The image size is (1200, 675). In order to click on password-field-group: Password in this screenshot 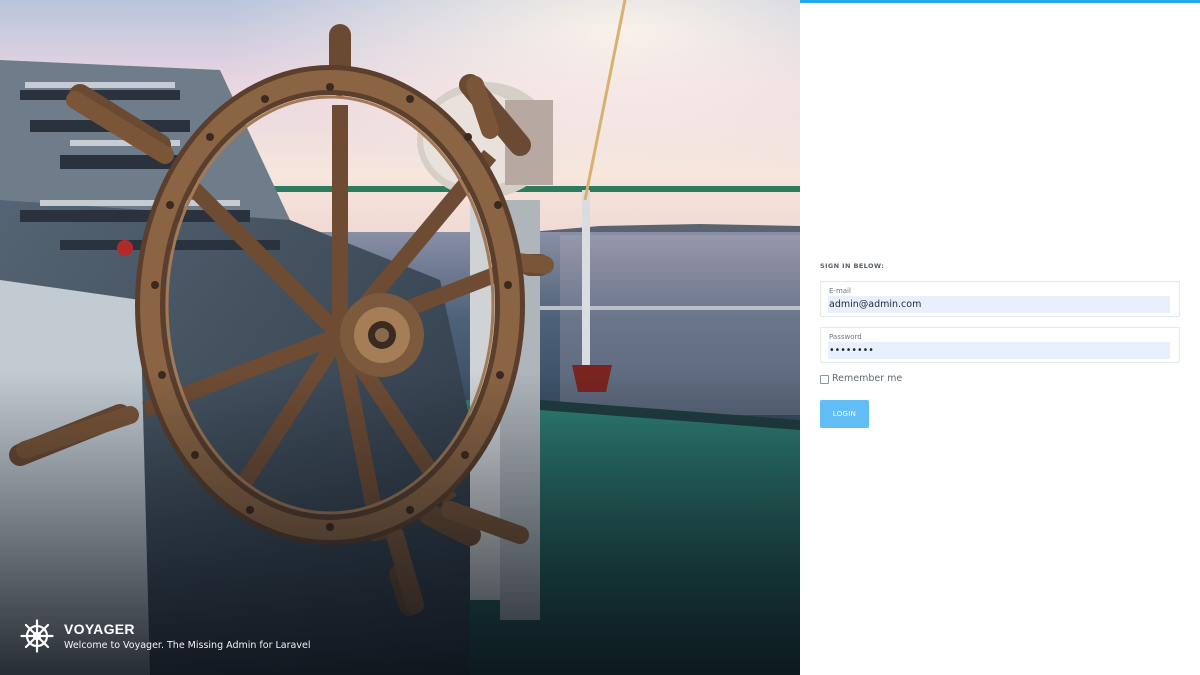, I will do `click(1000, 345)`.